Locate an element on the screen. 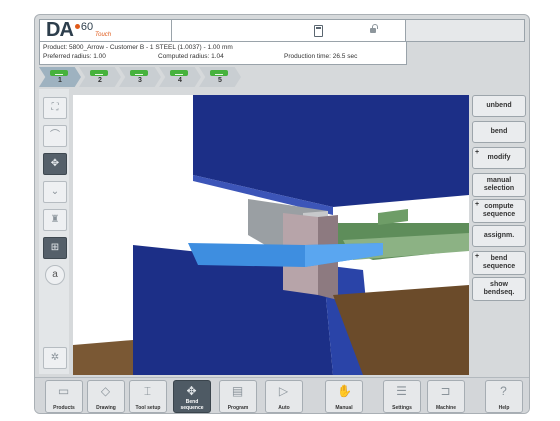  nav-auto: ▷ Auto is located at coordinates (284, 396).